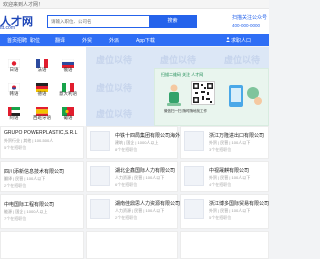 The height and width of the screenshot is (259, 320). What do you see at coordinates (23, 22) in the screenshot?
I see `site-logo: 人才网 ttt.com` at bounding box center [23, 22].